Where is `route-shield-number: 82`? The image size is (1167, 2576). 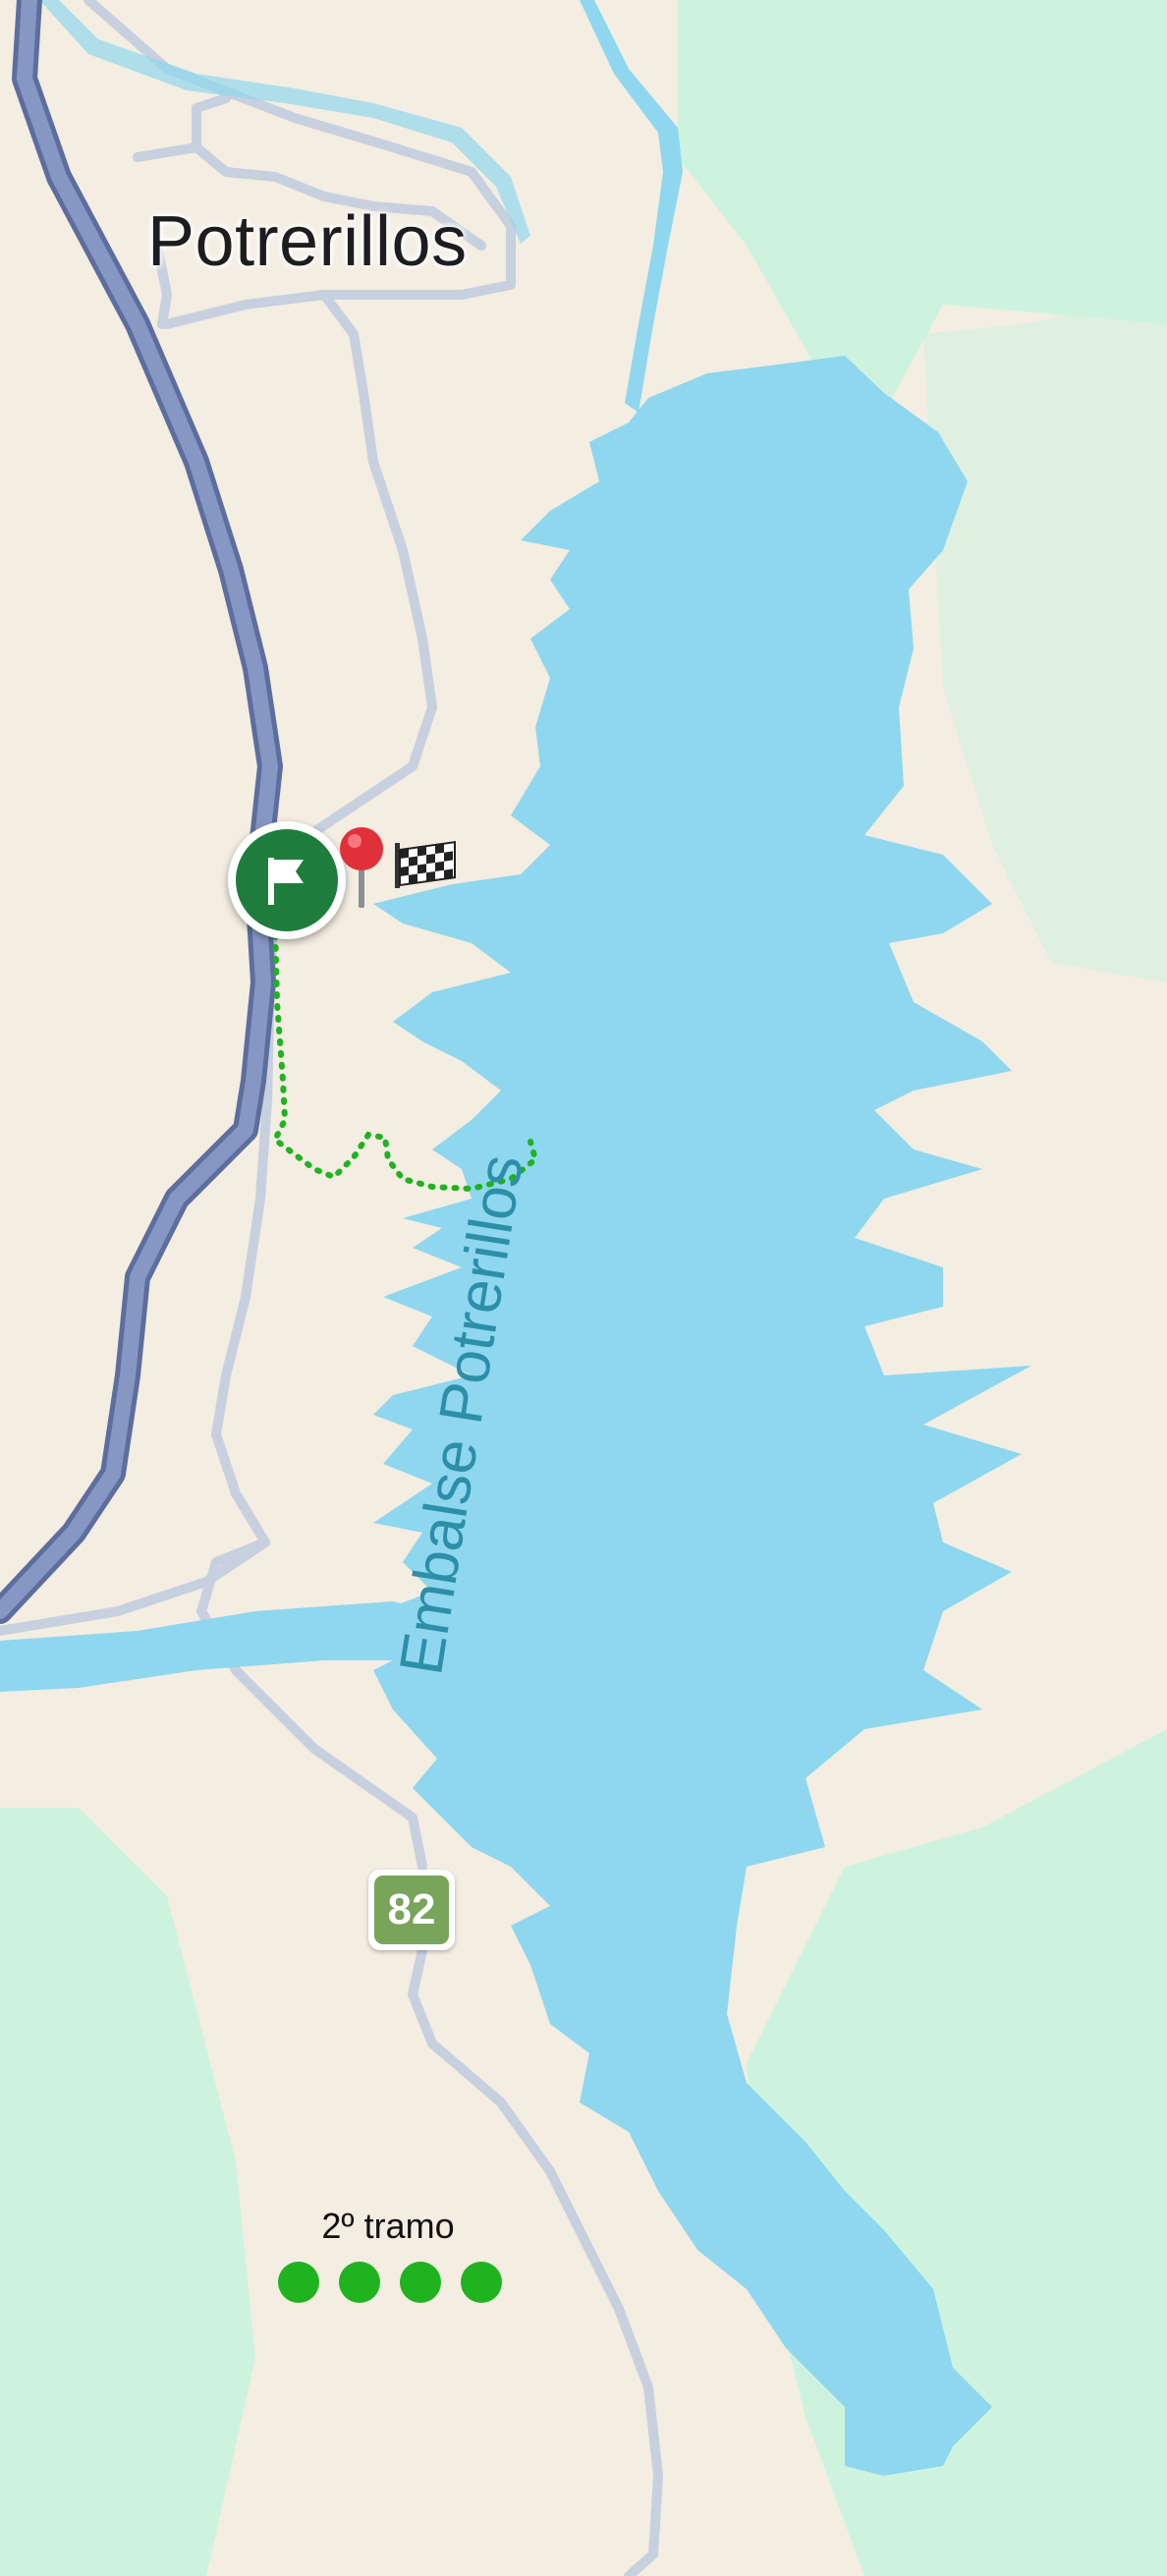 route-shield-number: 82 is located at coordinates (412, 1910).